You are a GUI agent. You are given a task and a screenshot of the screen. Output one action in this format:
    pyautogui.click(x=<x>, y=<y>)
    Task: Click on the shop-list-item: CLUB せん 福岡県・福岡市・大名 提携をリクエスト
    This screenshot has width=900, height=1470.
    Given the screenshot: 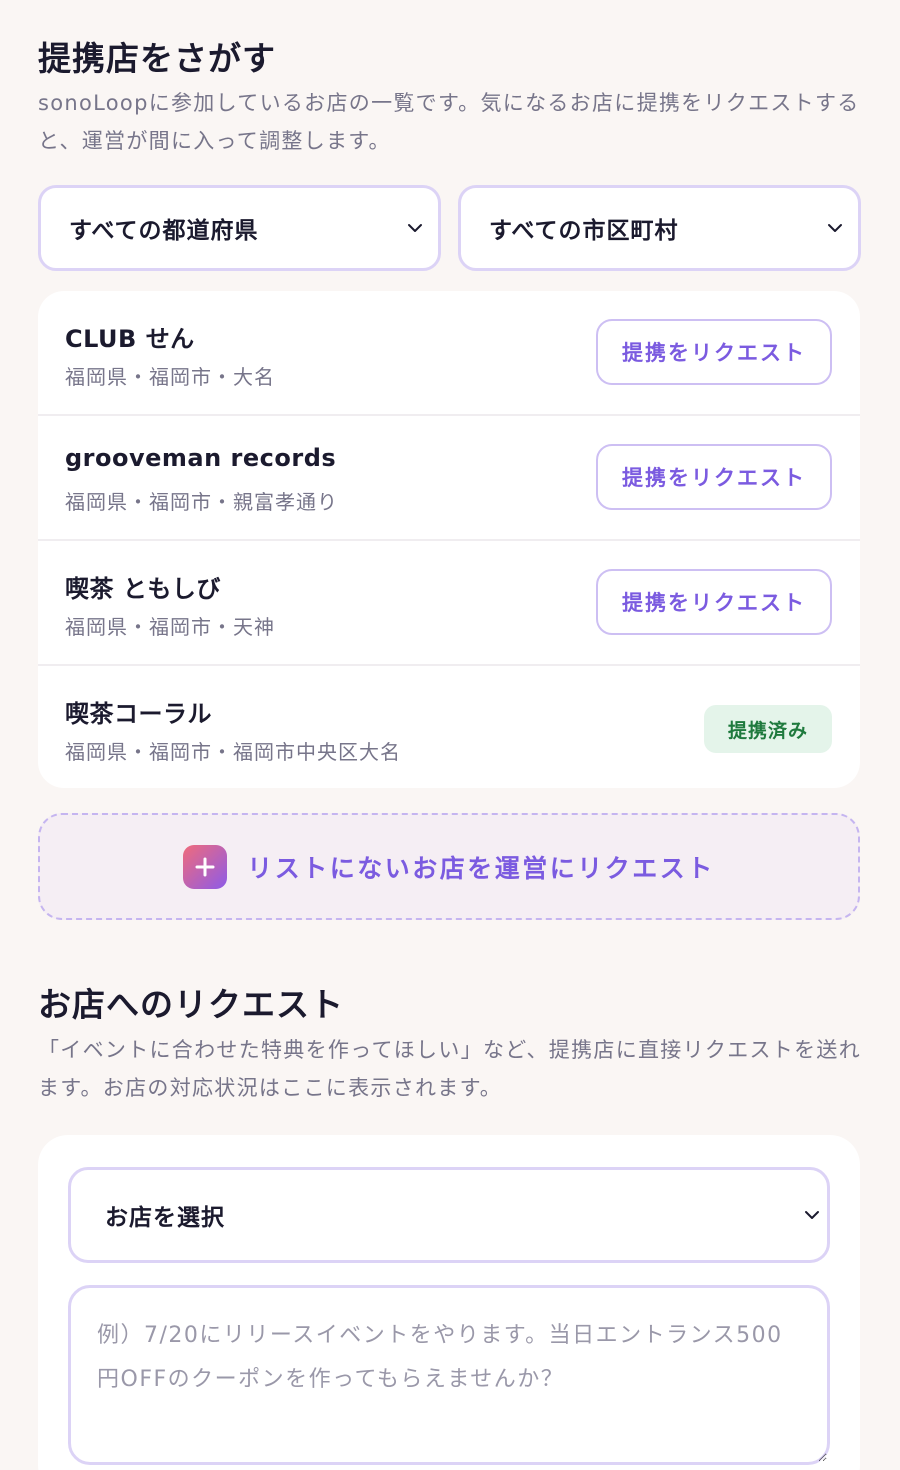 What is the action you would take?
    pyautogui.click(x=449, y=353)
    